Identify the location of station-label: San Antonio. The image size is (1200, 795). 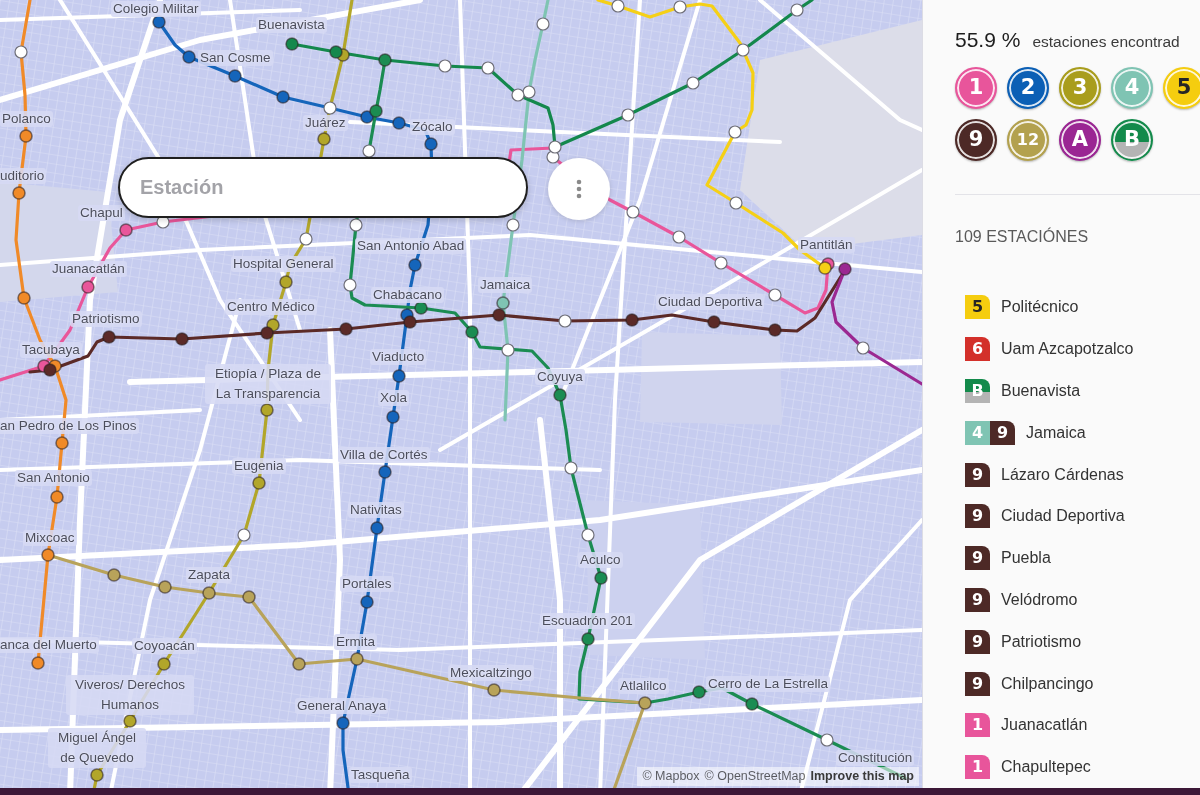
(53, 478).